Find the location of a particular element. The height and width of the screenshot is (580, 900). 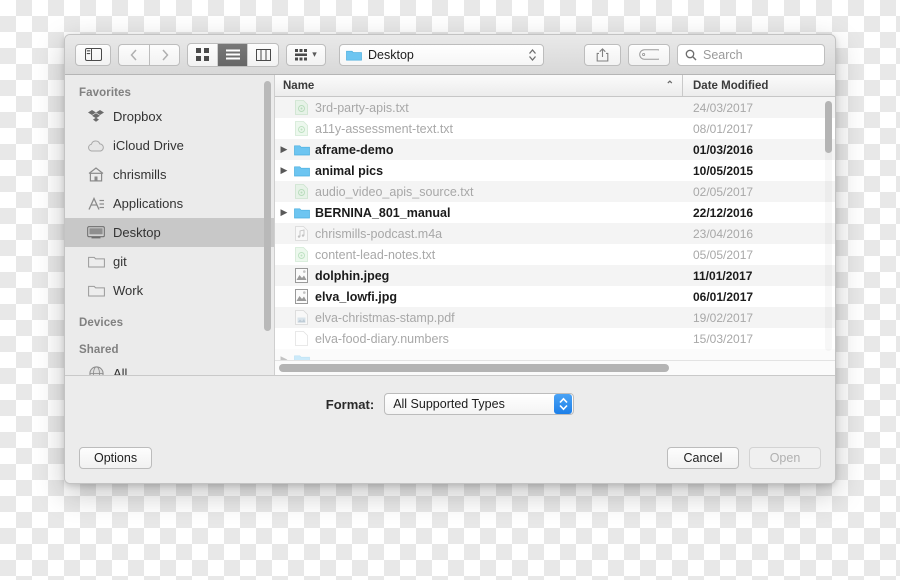

sidebar-item-work: Work is located at coordinates (169, 290).